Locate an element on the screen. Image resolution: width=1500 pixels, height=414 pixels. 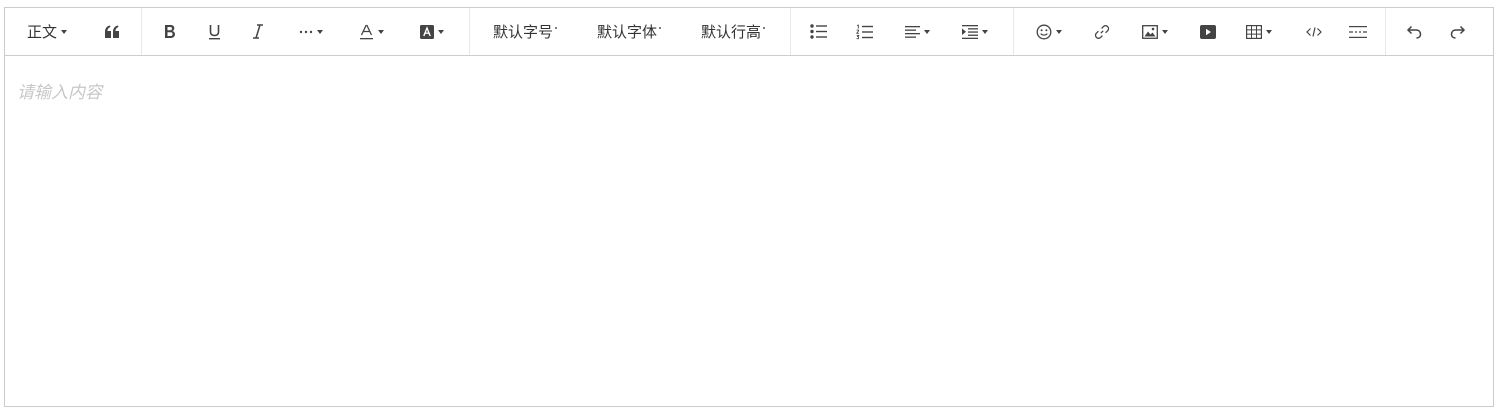
bold-button is located at coordinates (170, 31).